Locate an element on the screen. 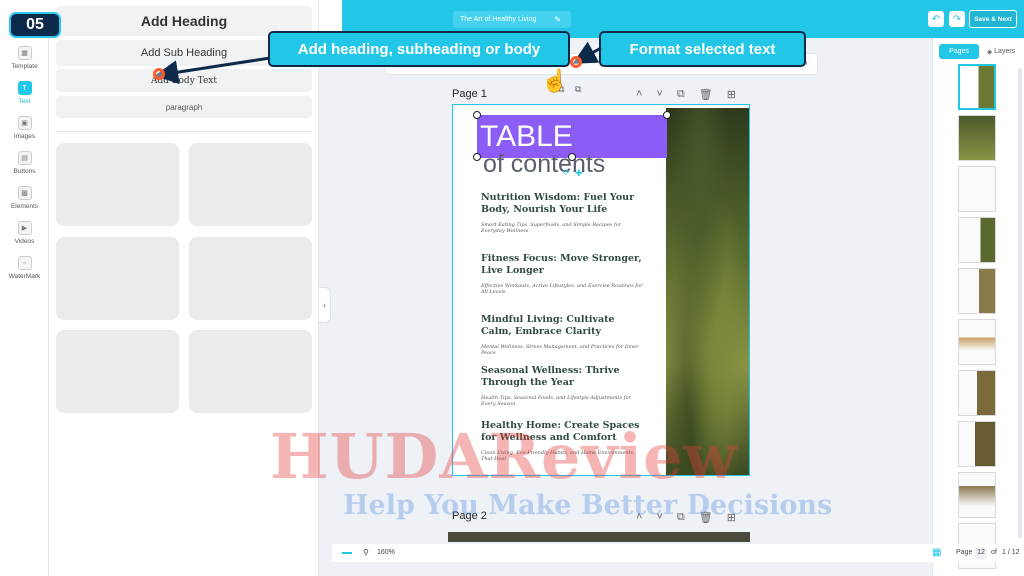  arrow-to-text-options is located at coordinates (212, 70).